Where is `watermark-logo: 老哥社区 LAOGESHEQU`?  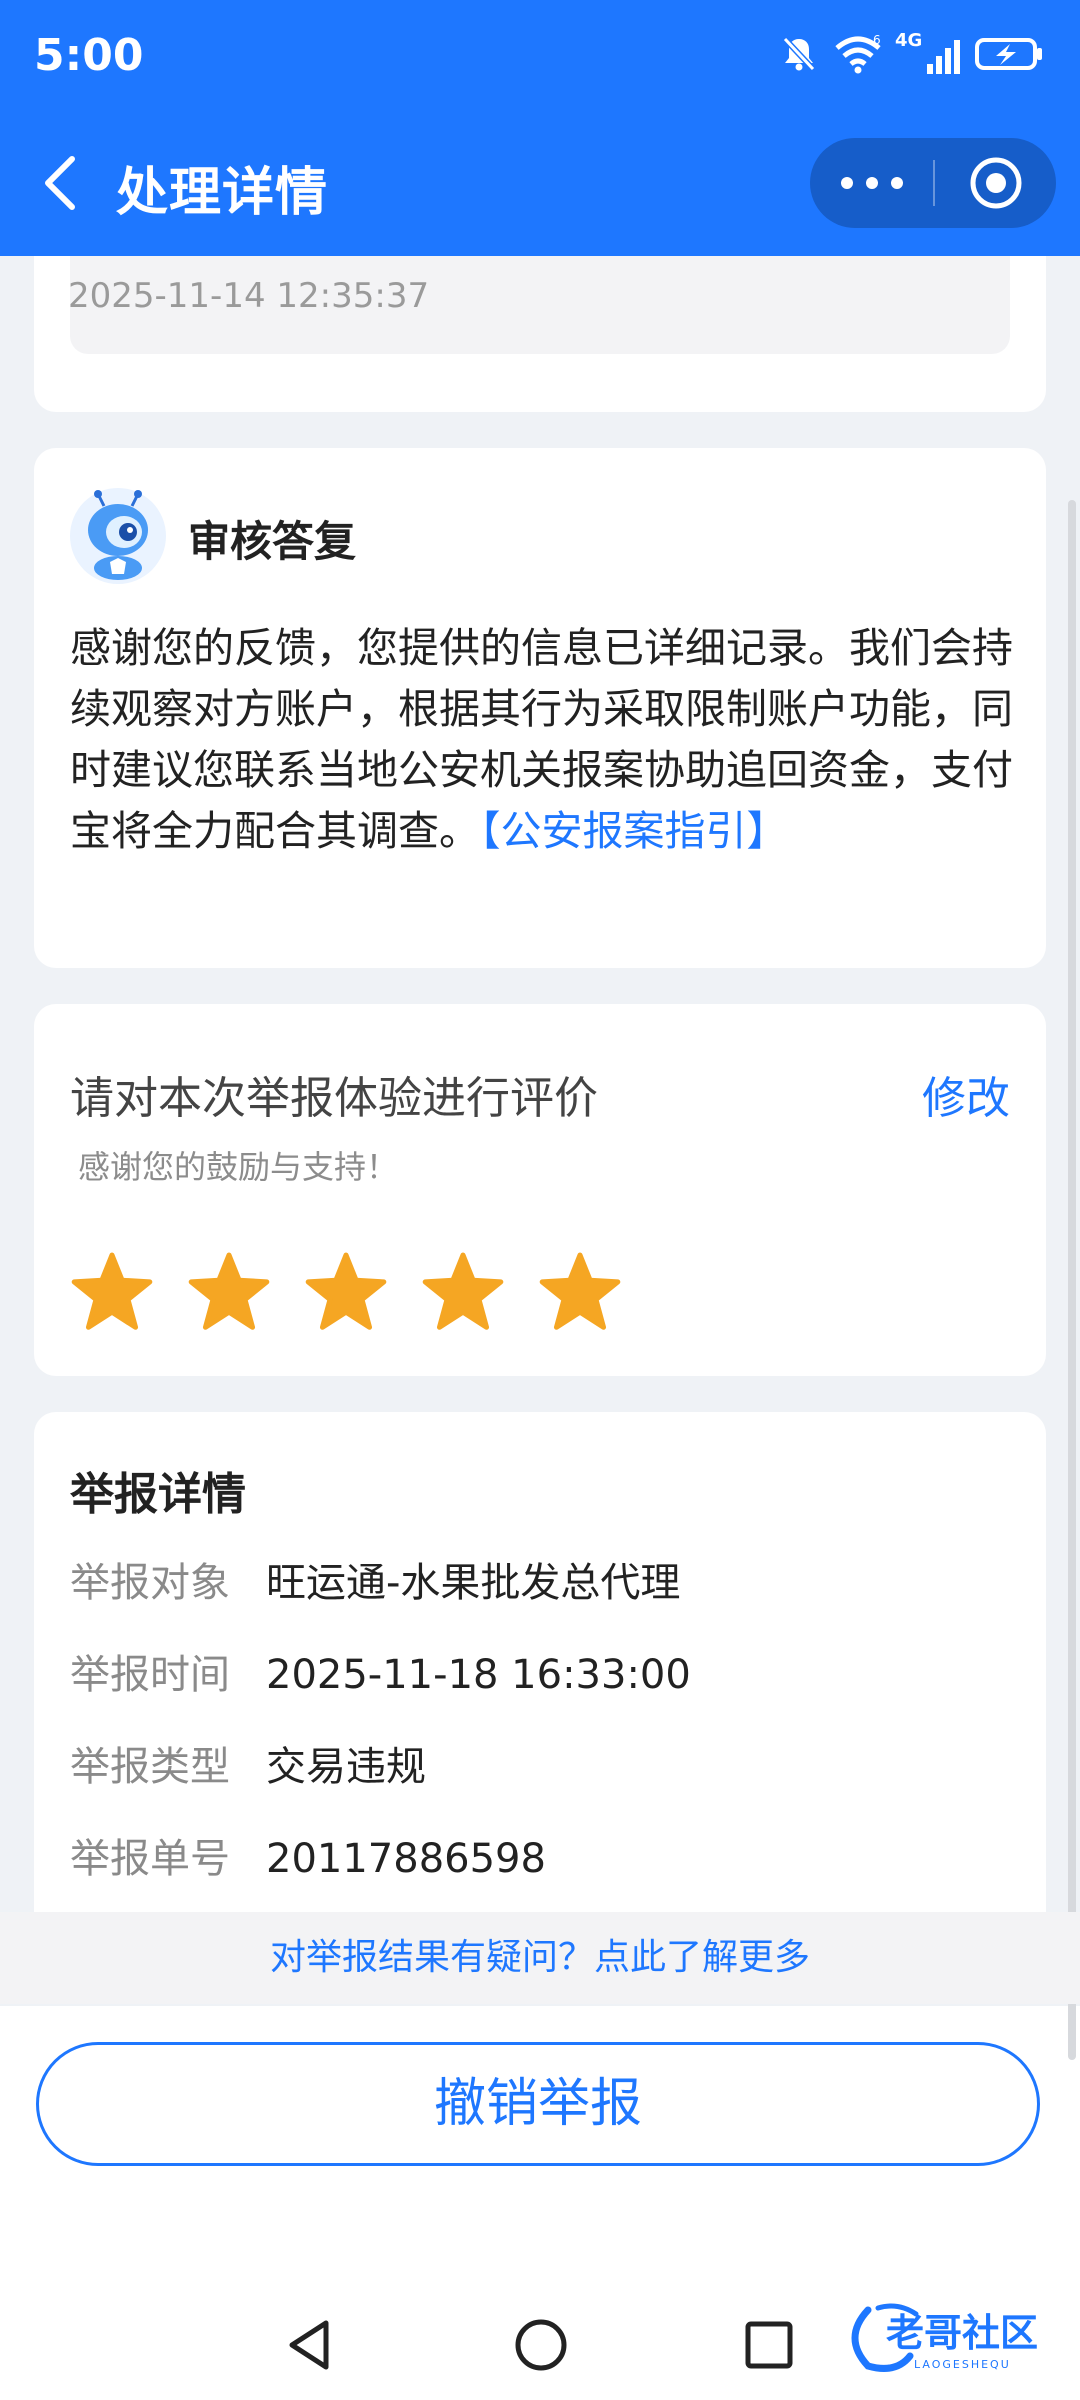 watermark-logo: 老哥社区 LAOGESHEQU is located at coordinates (944, 2337).